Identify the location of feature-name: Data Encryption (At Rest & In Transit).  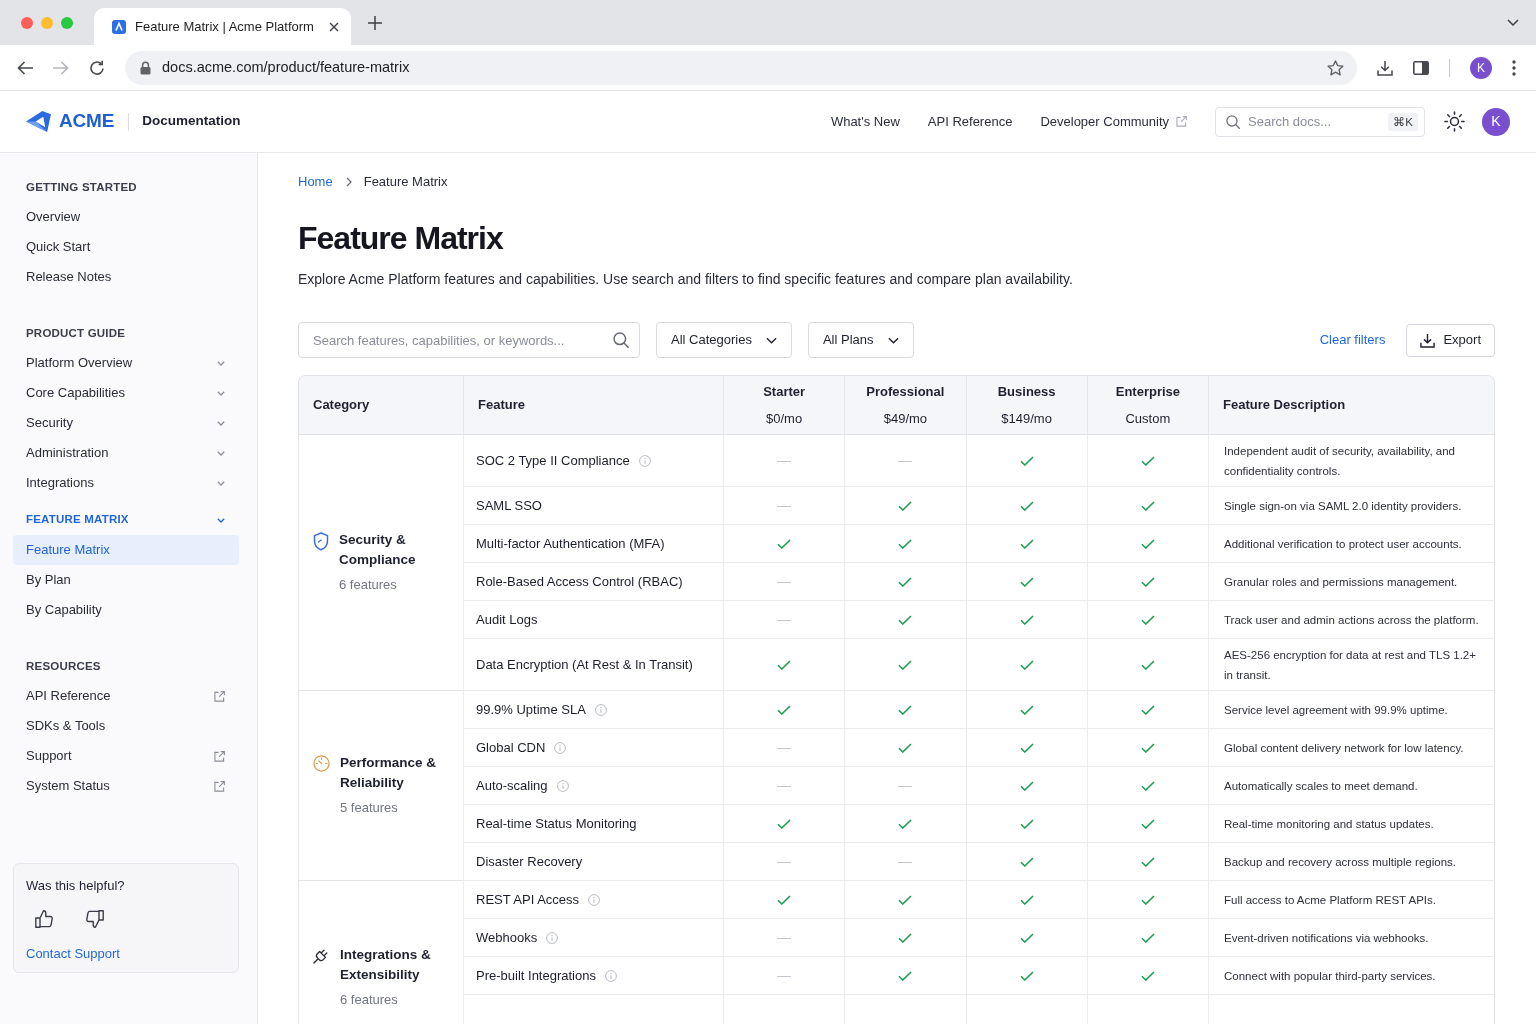
(584, 664).